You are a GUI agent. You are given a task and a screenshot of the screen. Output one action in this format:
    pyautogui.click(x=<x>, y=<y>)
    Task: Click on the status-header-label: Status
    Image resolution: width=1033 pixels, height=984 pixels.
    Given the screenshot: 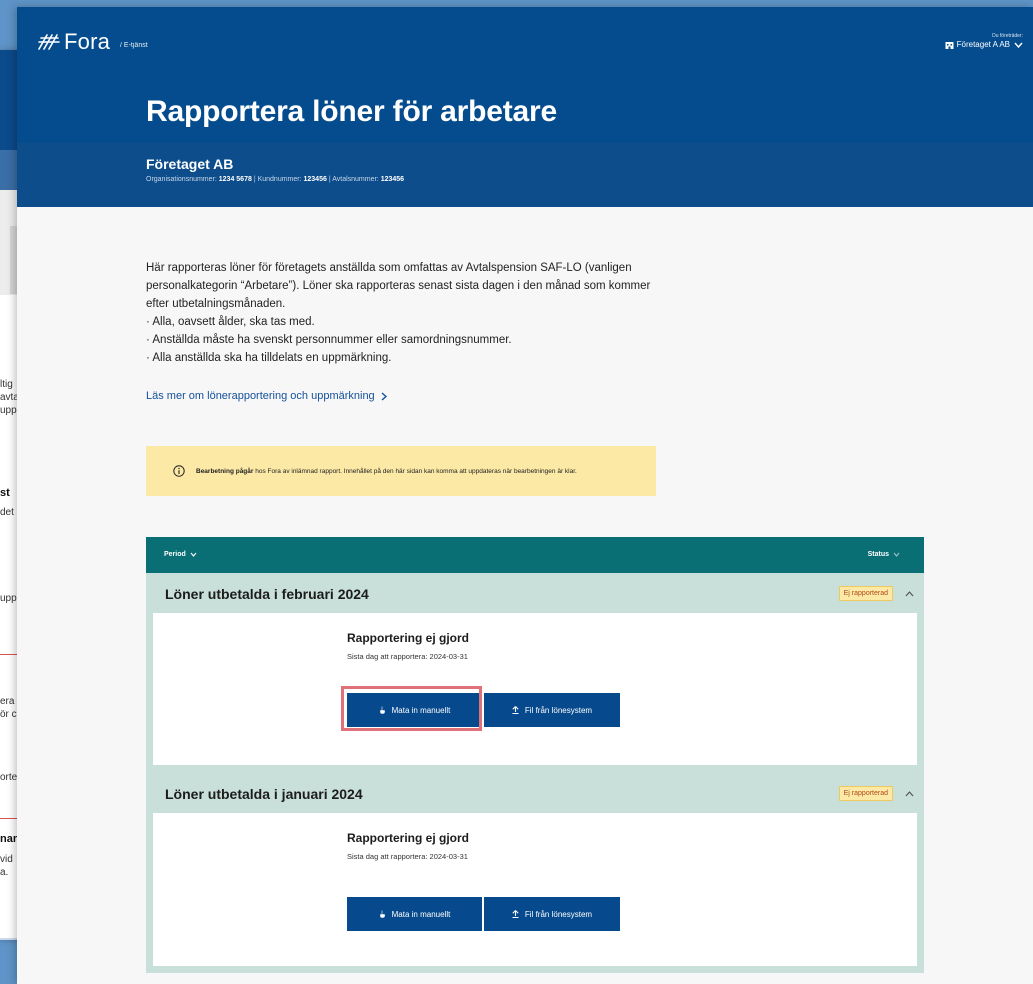 What is the action you would take?
    pyautogui.click(x=878, y=554)
    